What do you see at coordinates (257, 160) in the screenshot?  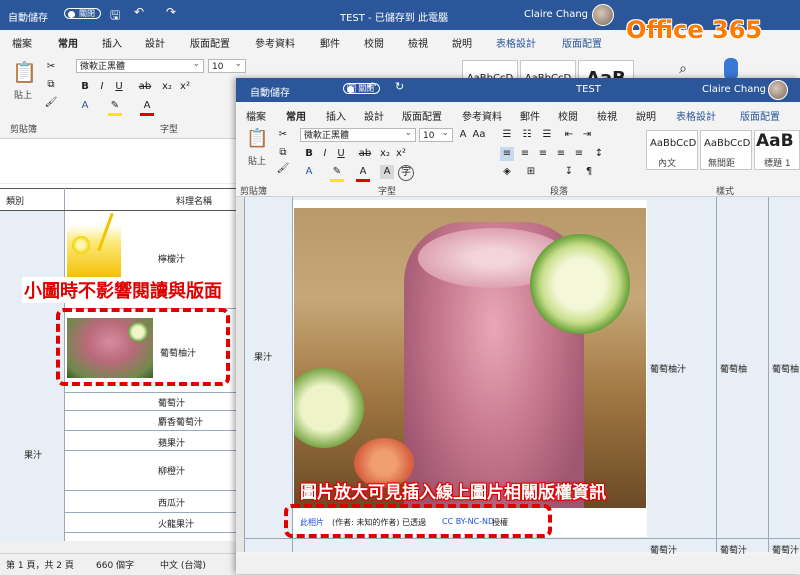 I see `front-paste-label: 貼上` at bounding box center [257, 160].